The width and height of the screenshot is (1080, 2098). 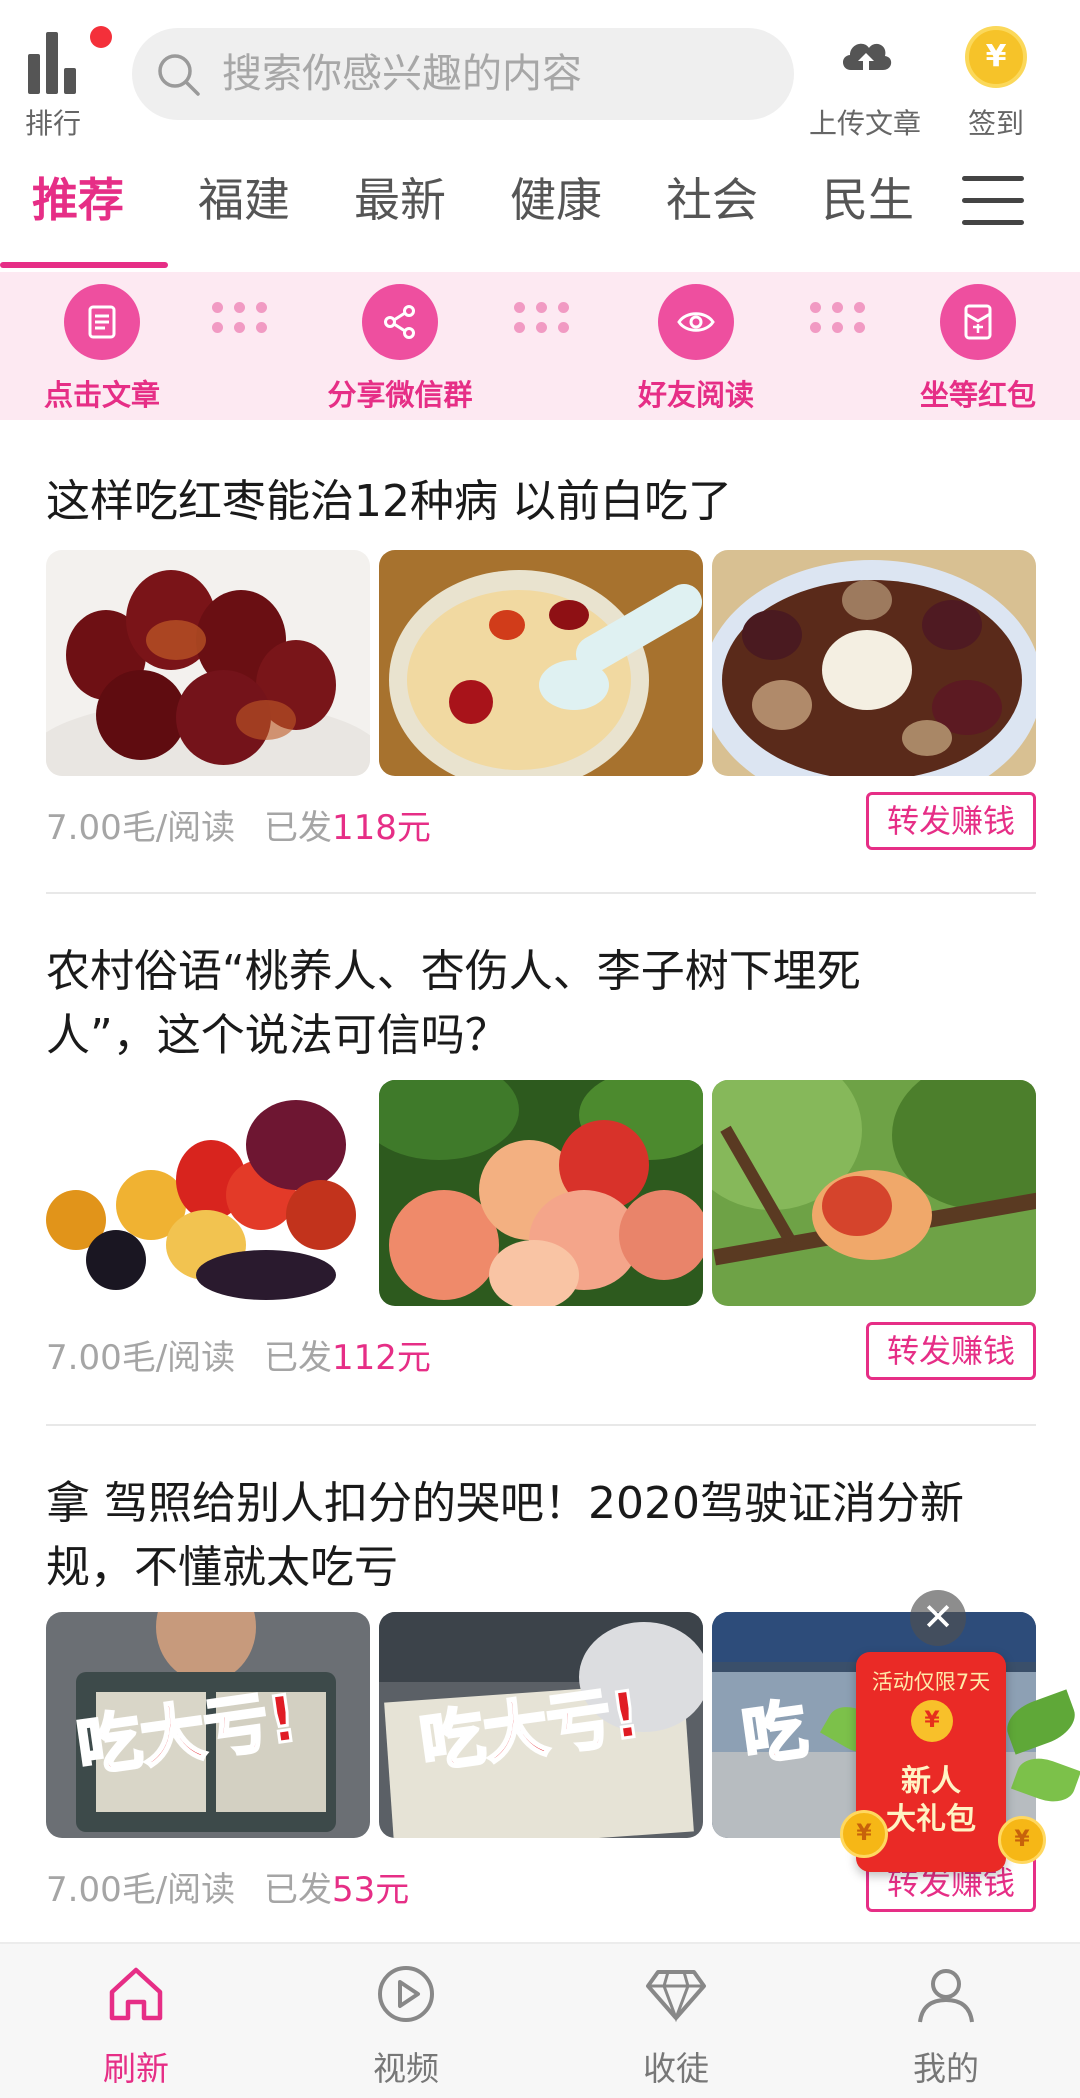 I want to click on cloud-upload-icon, so click(x=867, y=56).